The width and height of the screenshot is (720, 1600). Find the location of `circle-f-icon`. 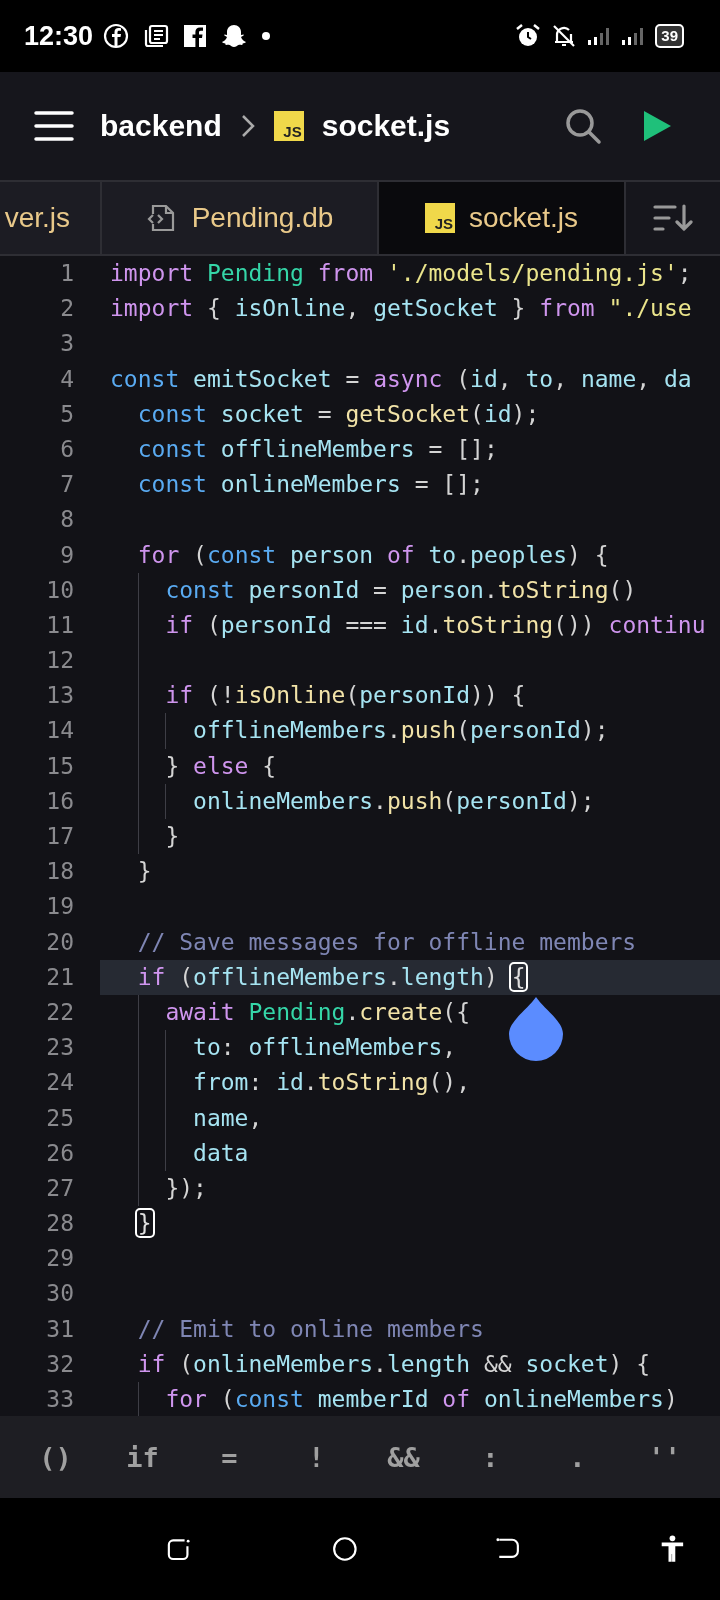

circle-f-icon is located at coordinates (116, 36).